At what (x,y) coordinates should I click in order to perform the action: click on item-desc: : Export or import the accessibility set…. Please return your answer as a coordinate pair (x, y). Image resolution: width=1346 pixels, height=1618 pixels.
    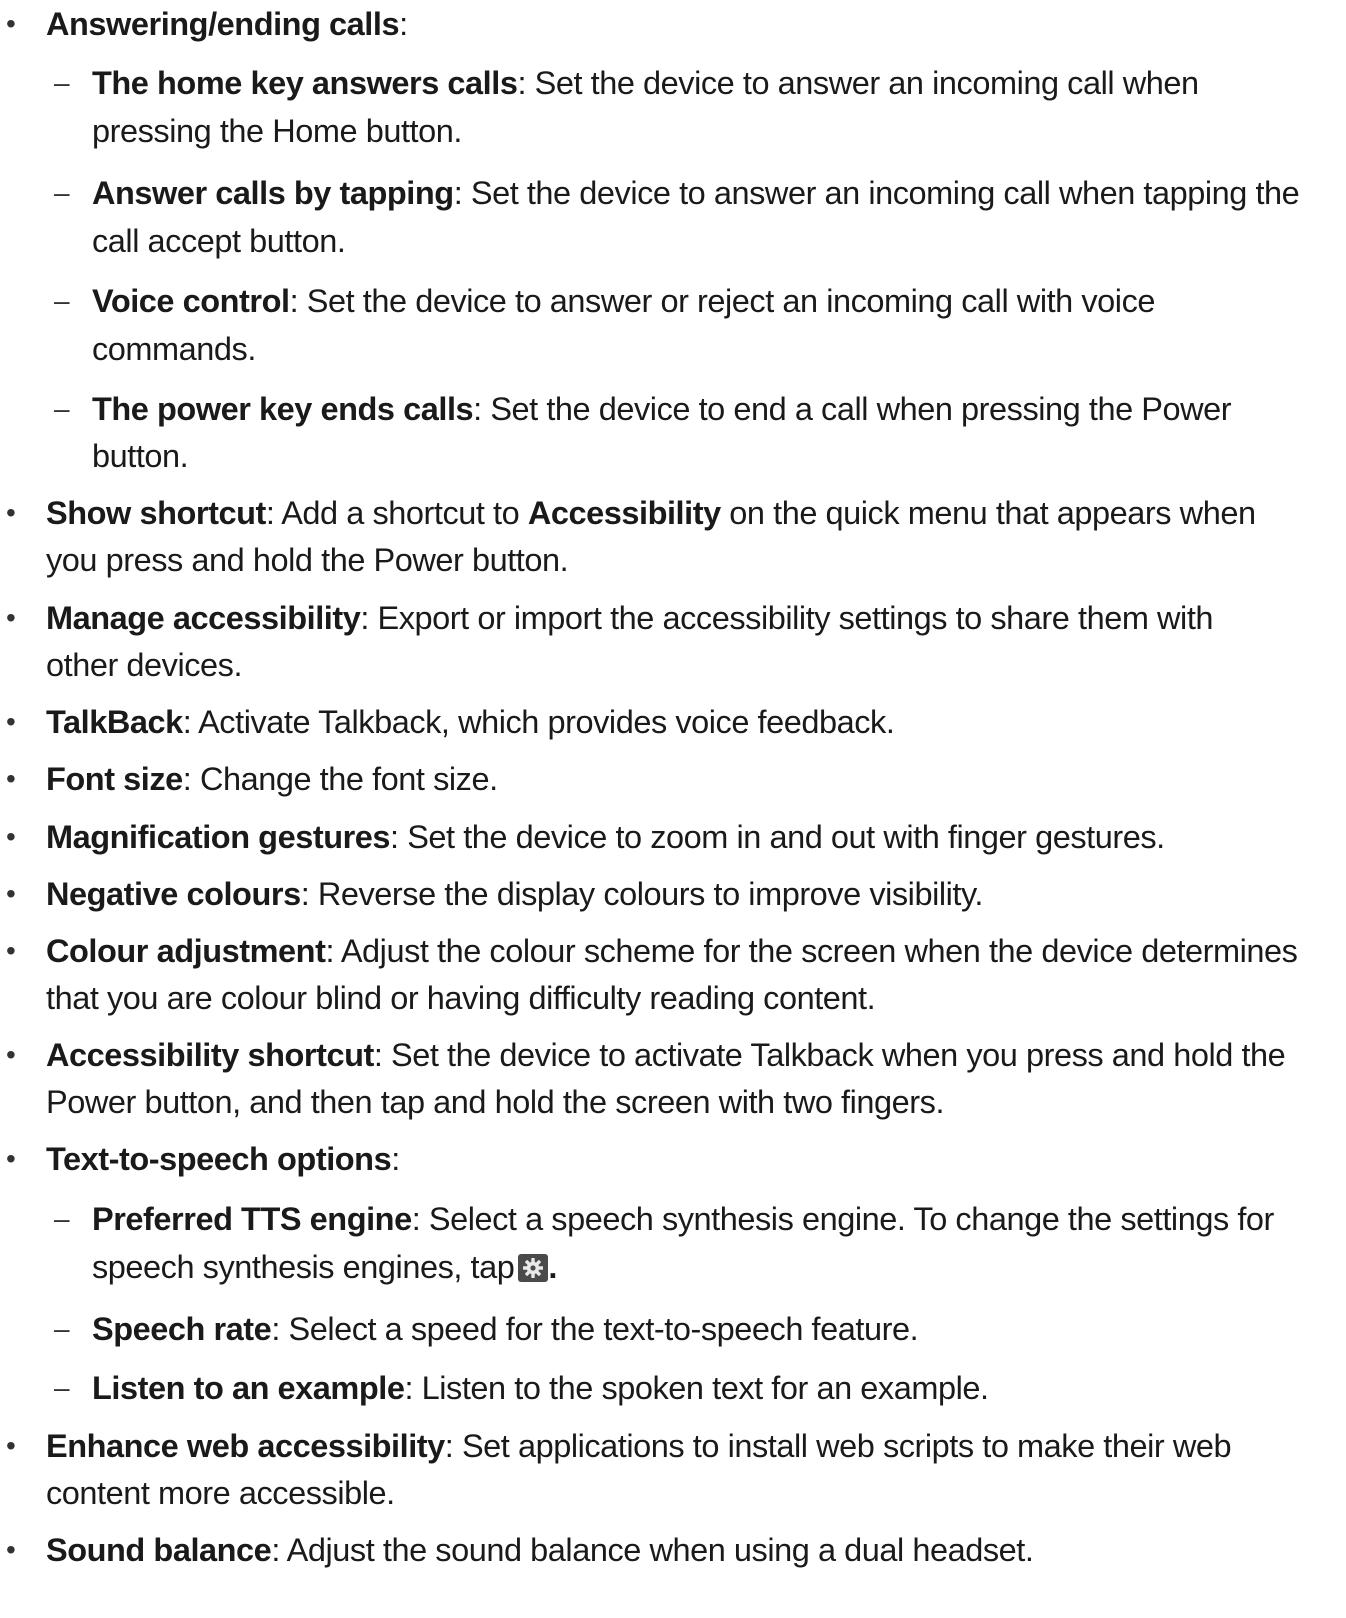
    Looking at the image, I should click on (787, 618).